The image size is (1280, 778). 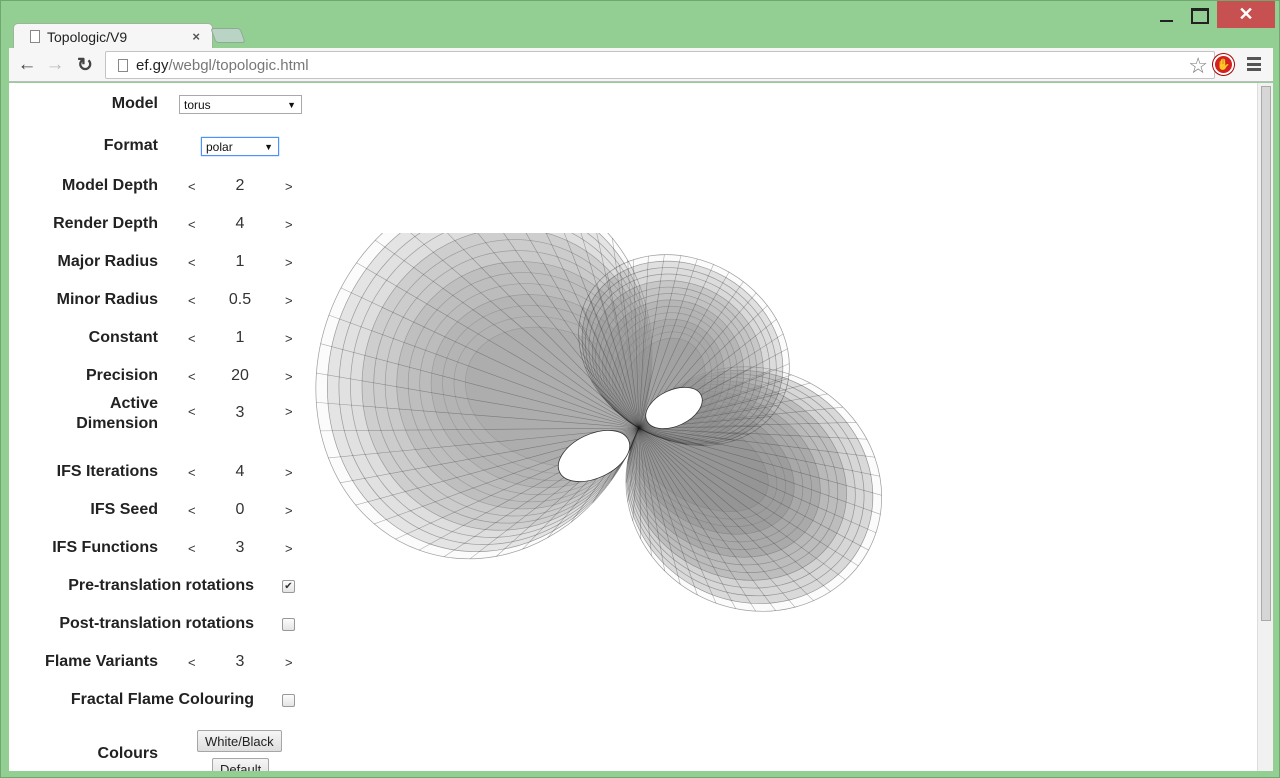 I want to click on major-radius-label: Major Radius, so click(x=107, y=261).